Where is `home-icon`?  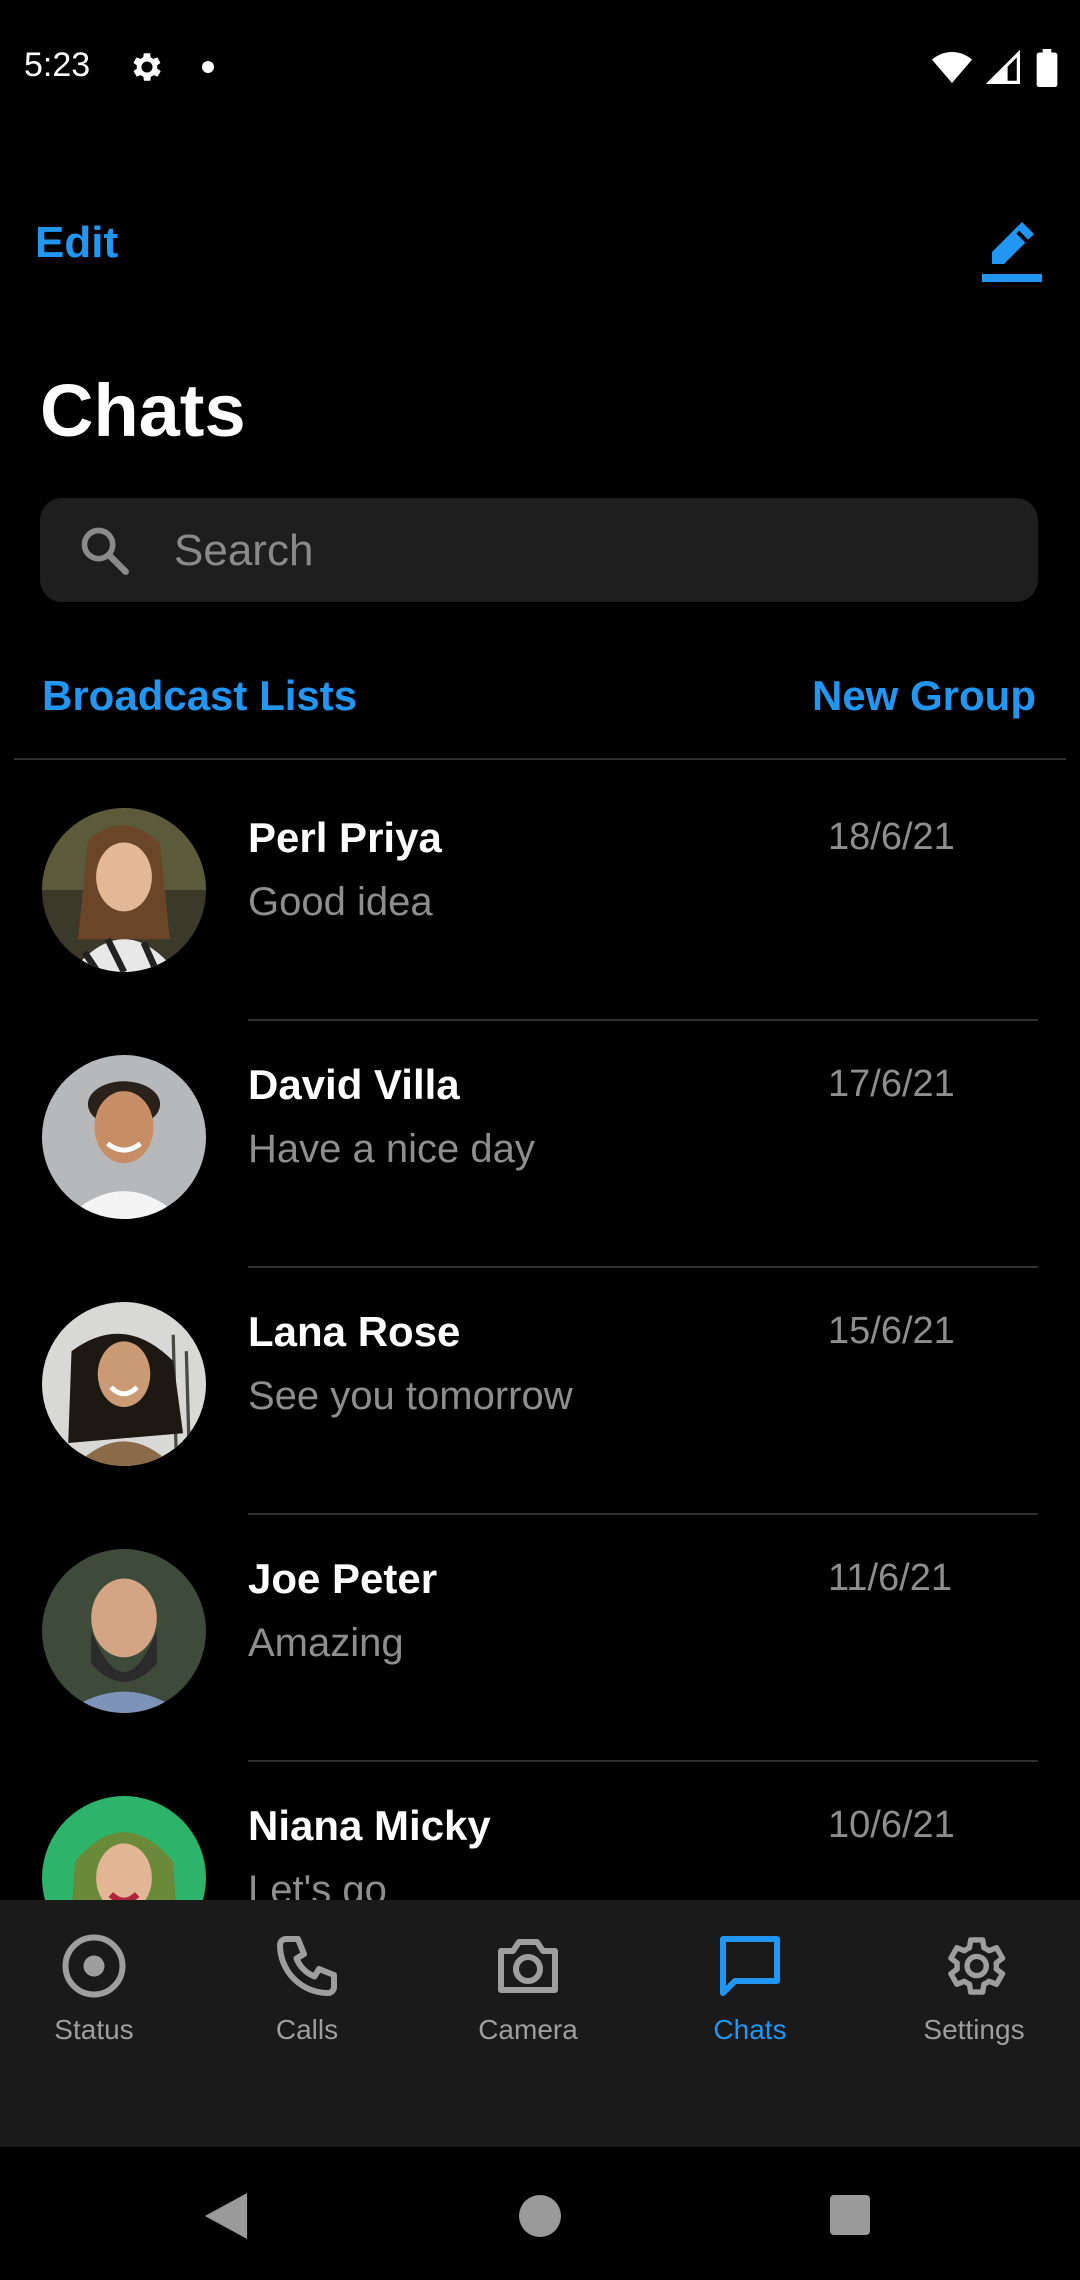 home-icon is located at coordinates (540, 2216).